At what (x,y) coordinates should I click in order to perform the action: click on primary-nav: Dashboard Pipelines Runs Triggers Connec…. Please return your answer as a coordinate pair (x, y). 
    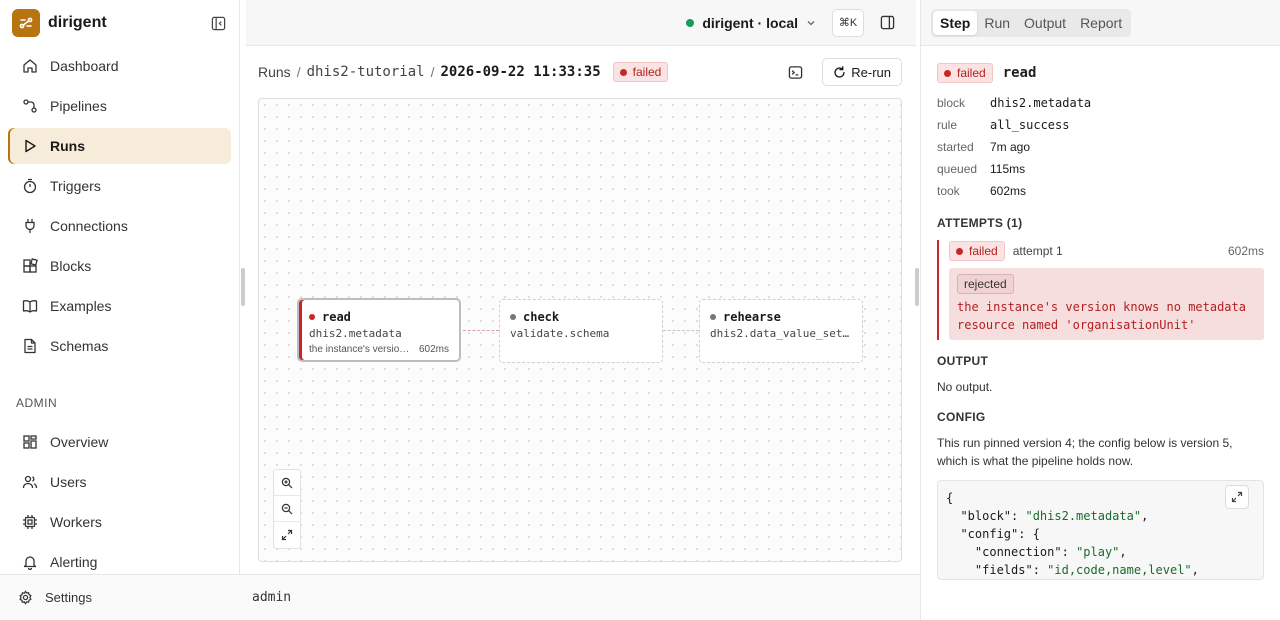
    Looking at the image, I should click on (119, 208).